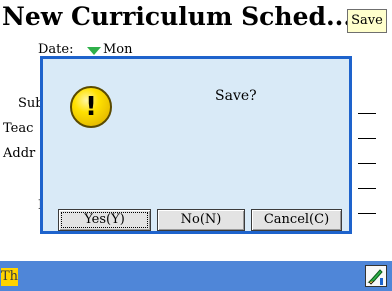  I want to click on save-button: Save, so click(367, 21).